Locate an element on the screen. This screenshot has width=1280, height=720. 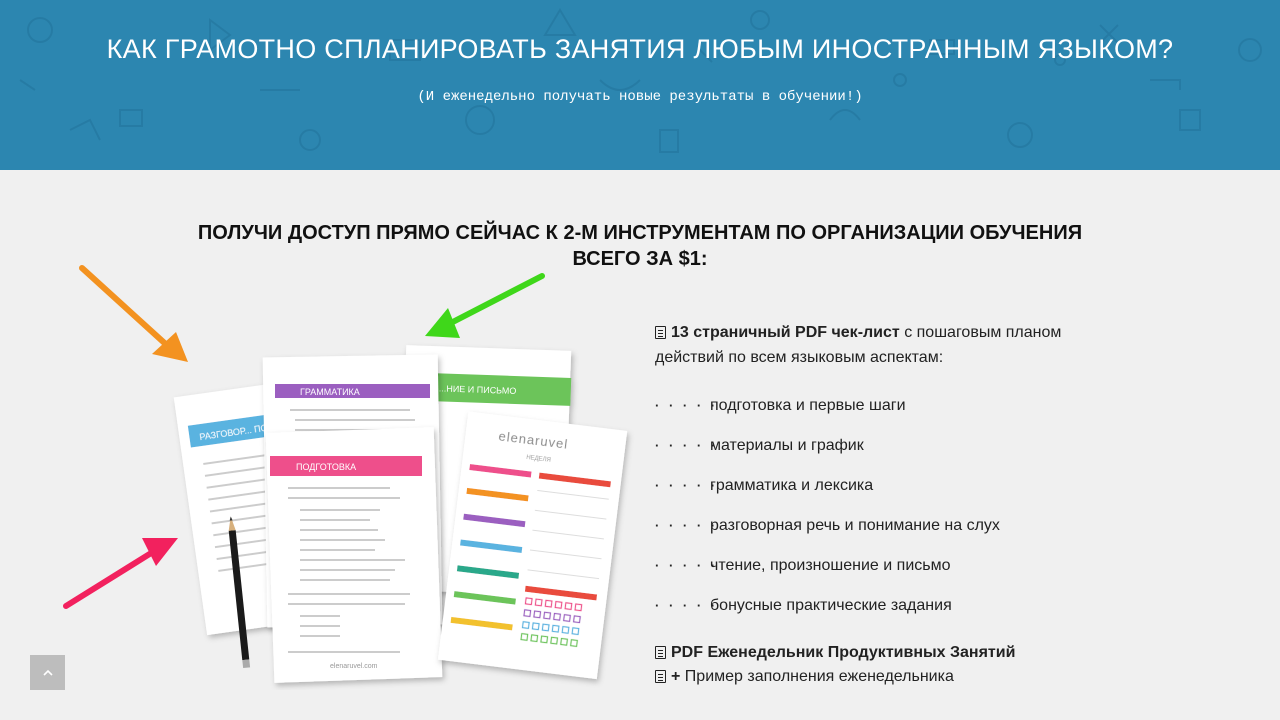
list-item: · · · · · грамматика и лексика is located at coordinates (827, 494).